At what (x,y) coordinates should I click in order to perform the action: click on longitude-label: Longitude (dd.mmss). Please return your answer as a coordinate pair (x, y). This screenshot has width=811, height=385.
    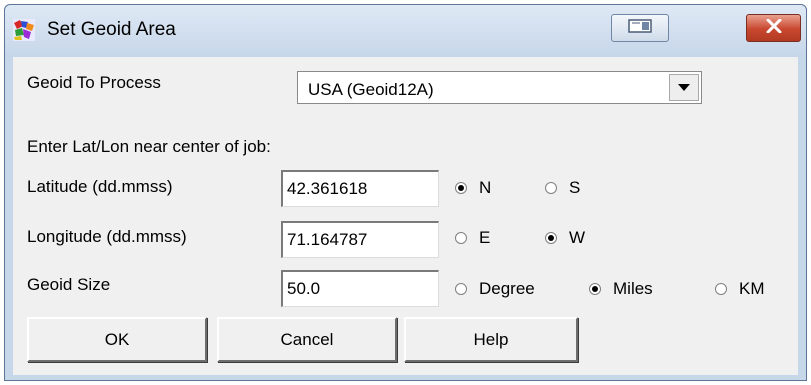
    Looking at the image, I should click on (107, 236).